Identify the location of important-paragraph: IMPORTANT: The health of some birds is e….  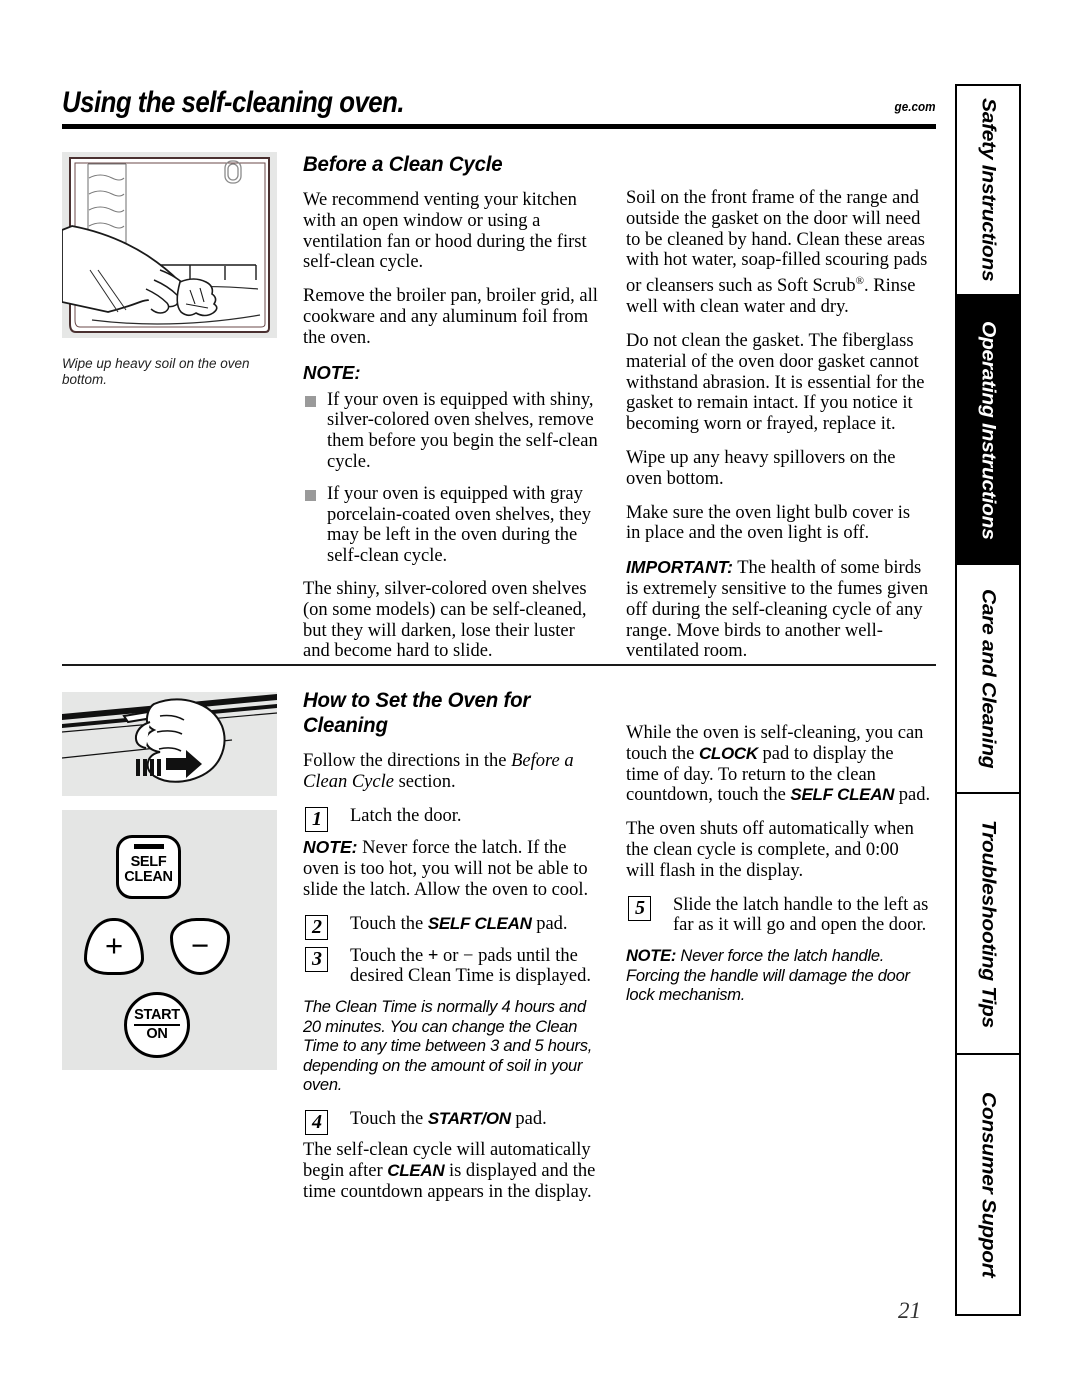
(777, 609).